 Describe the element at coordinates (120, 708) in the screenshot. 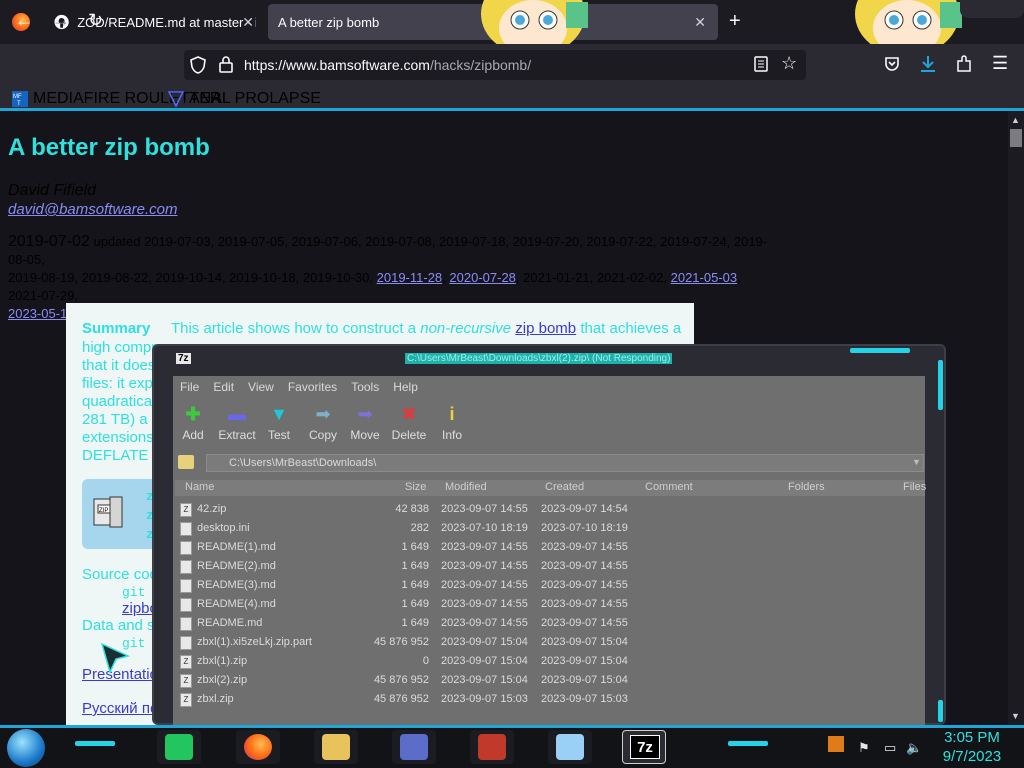

I see `russian-translation-link: Русский пе` at that location.